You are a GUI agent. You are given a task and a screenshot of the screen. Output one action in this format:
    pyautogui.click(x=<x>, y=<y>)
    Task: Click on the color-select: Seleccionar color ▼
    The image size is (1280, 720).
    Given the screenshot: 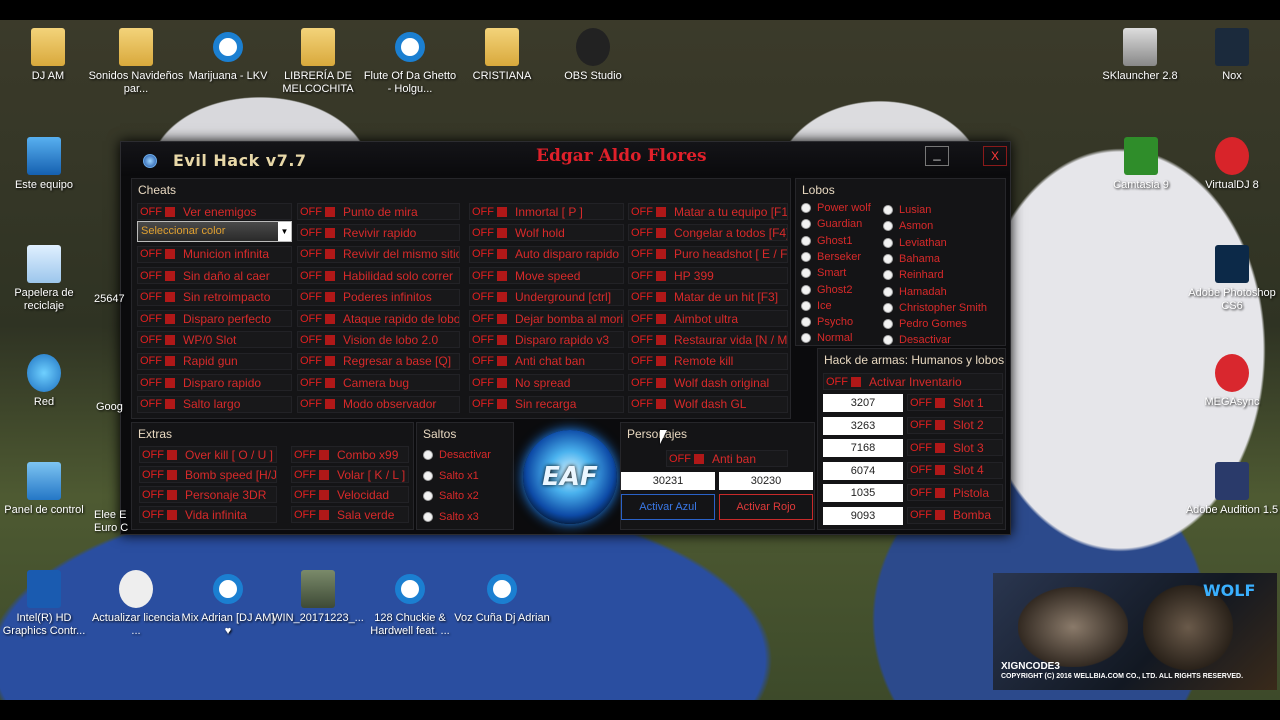 What is the action you would take?
    pyautogui.click(x=214, y=231)
    